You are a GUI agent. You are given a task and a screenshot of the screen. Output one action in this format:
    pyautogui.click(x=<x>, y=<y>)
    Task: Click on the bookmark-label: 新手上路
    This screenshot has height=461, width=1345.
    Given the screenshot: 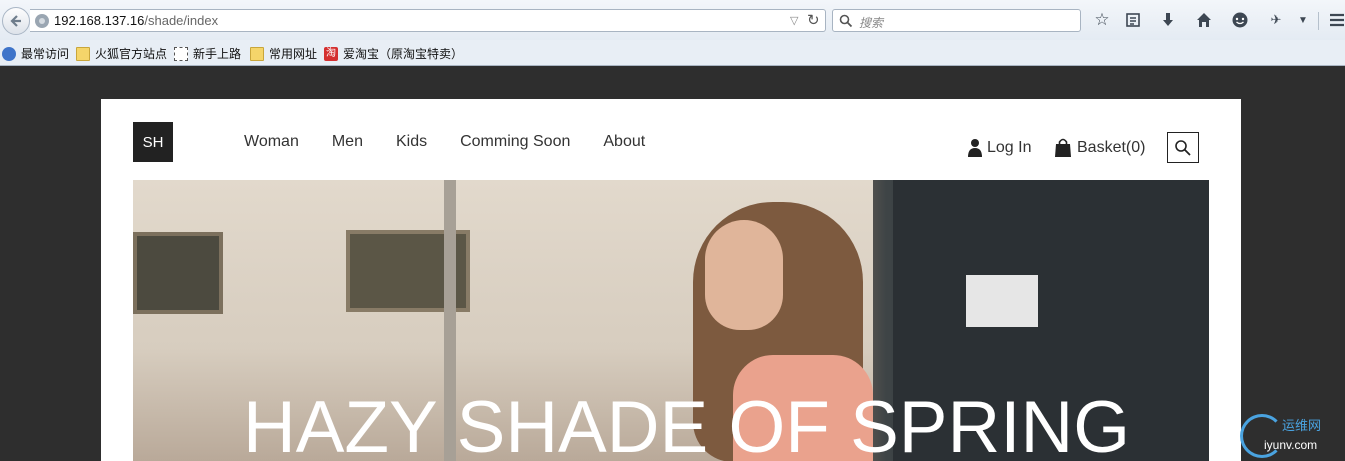 What is the action you would take?
    pyautogui.click(x=217, y=54)
    